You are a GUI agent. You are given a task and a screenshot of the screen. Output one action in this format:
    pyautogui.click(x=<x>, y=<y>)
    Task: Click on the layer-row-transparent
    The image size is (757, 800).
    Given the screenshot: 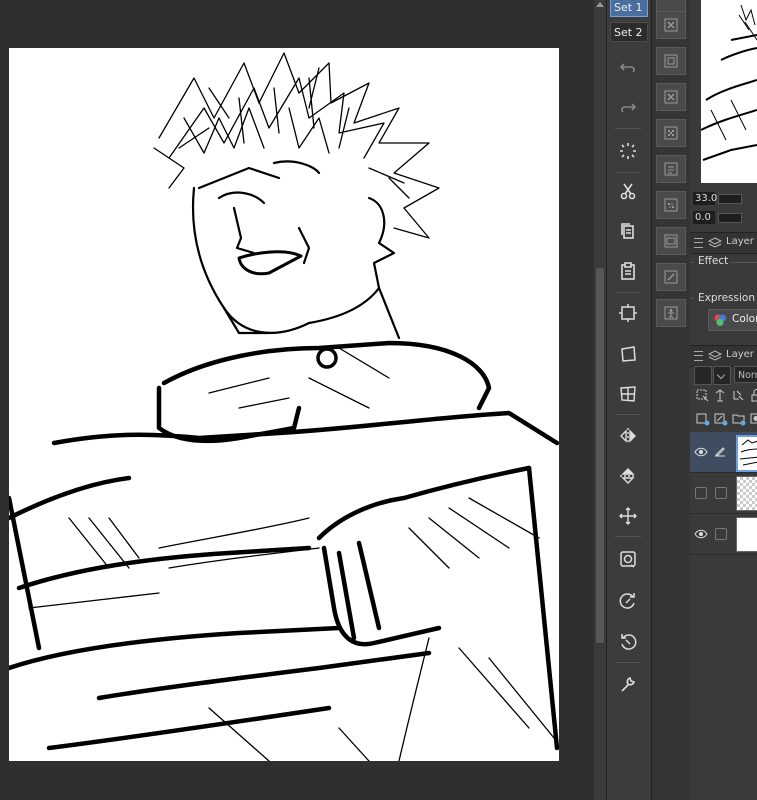 What is the action you would take?
    pyautogui.click(x=723, y=493)
    